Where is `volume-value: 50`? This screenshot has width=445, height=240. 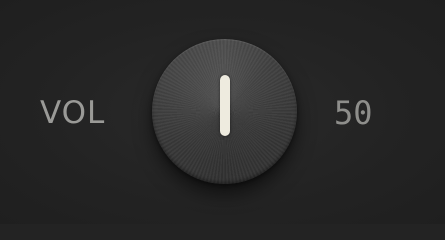 volume-value: 50 is located at coordinates (353, 113).